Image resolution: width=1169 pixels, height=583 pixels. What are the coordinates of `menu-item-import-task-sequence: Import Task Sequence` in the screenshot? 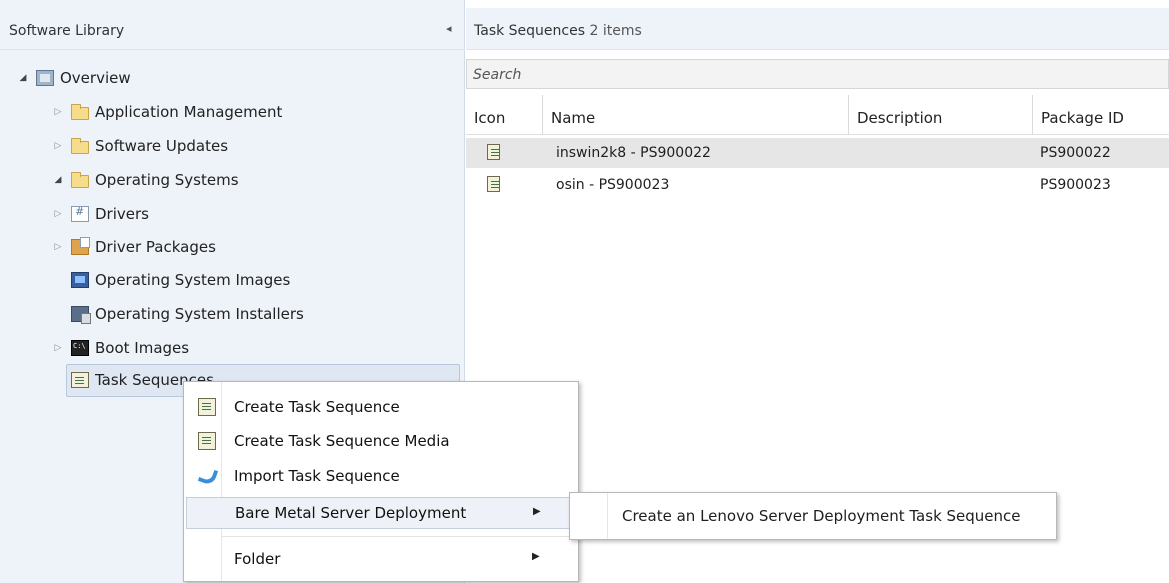 It's located at (381, 476).